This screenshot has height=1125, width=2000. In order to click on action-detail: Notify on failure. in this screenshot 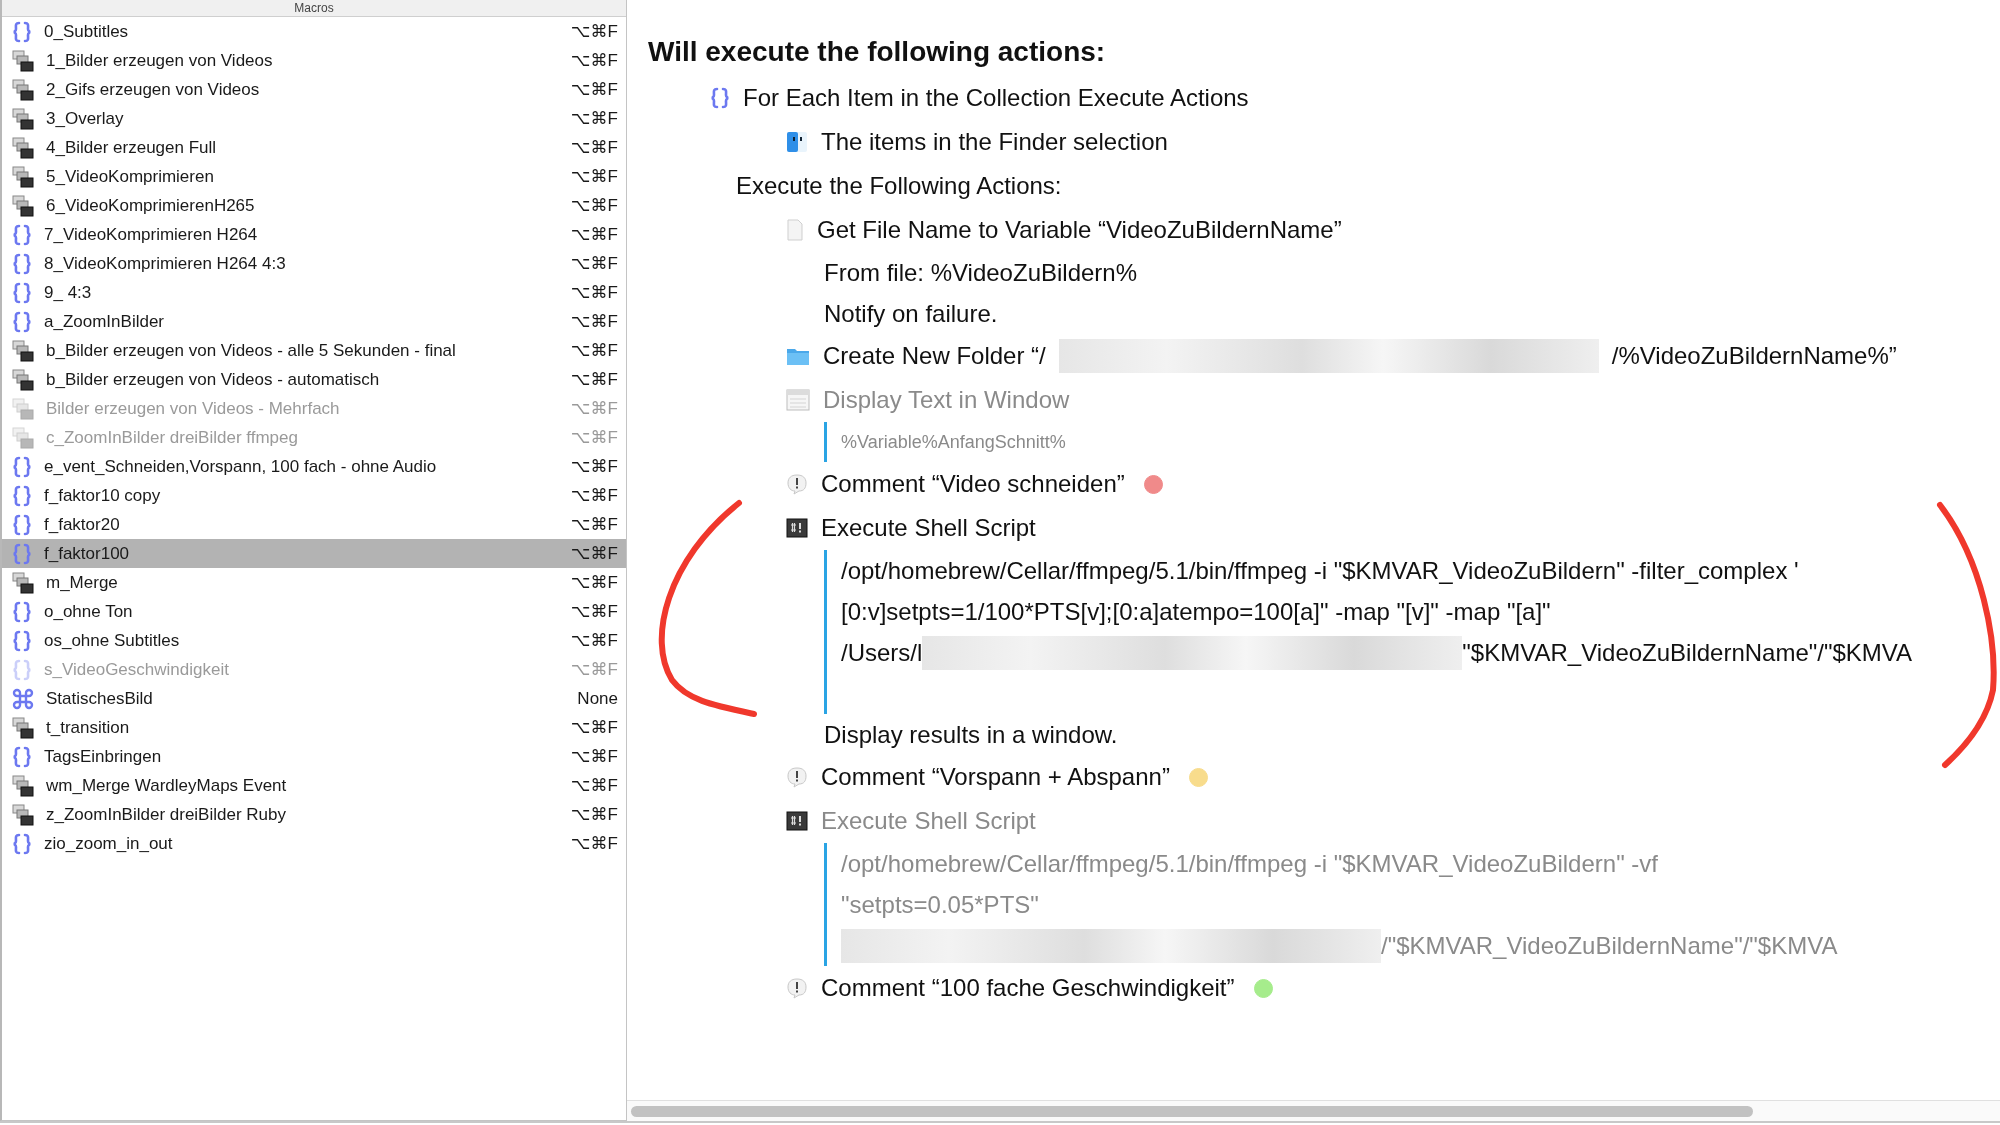, I will do `click(911, 313)`.